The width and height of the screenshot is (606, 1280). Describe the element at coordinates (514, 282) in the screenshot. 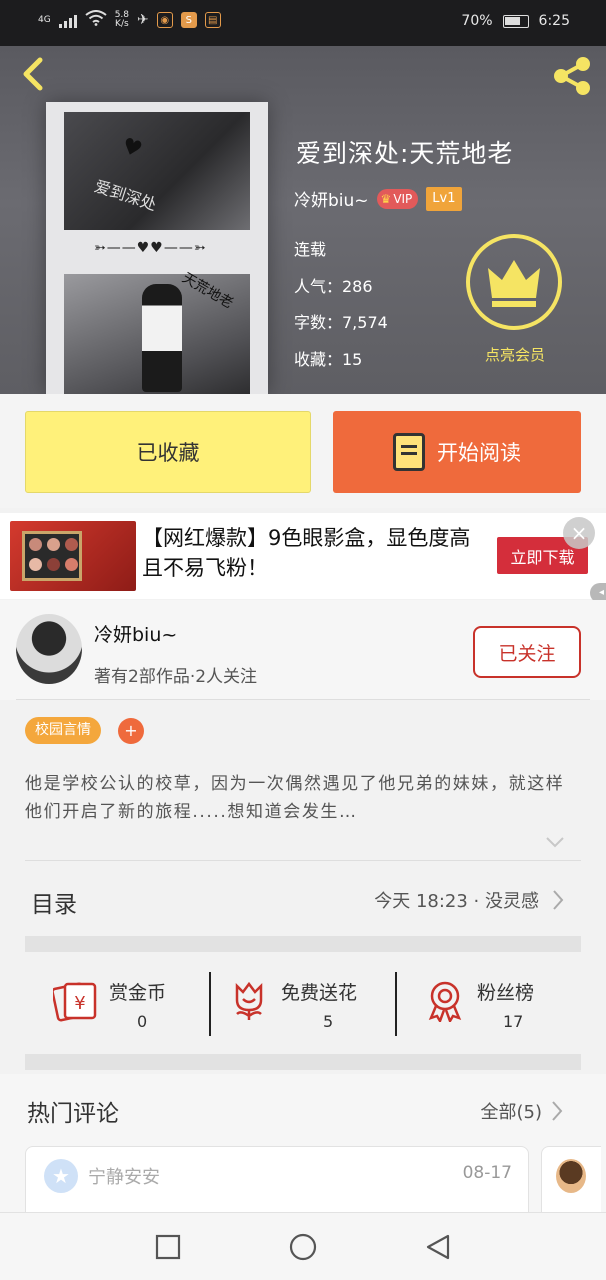

I see `crown-icon` at that location.